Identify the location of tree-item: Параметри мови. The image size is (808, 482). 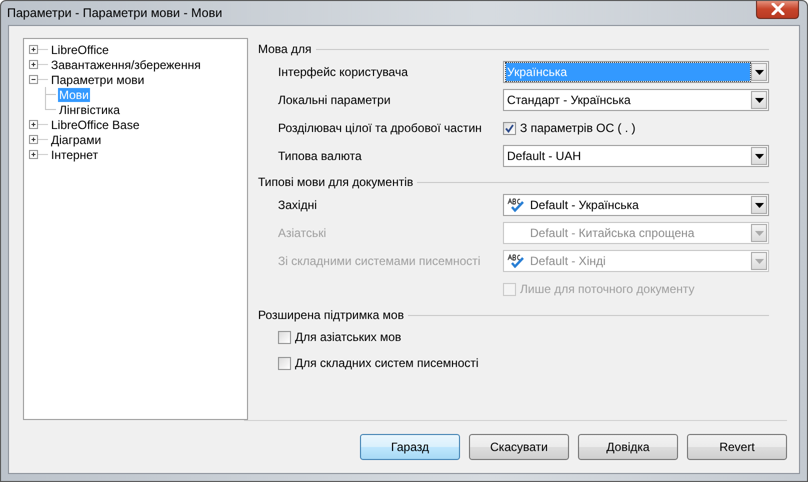
(98, 79).